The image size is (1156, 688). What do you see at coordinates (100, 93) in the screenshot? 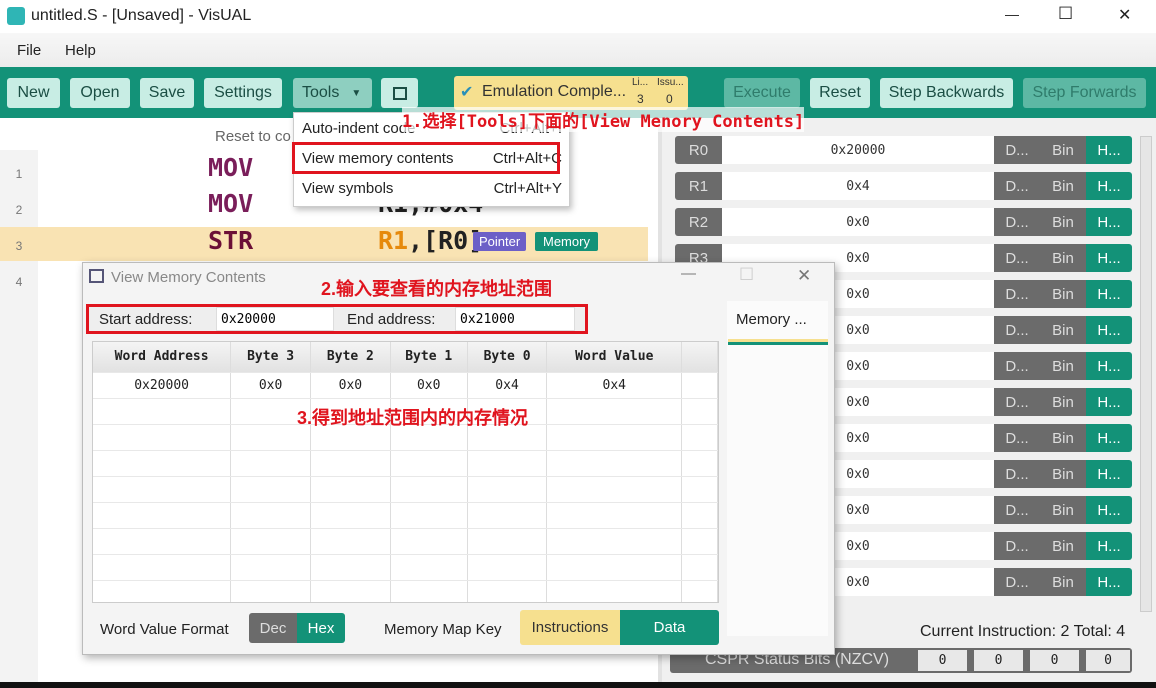
I see `open-button: Open` at bounding box center [100, 93].